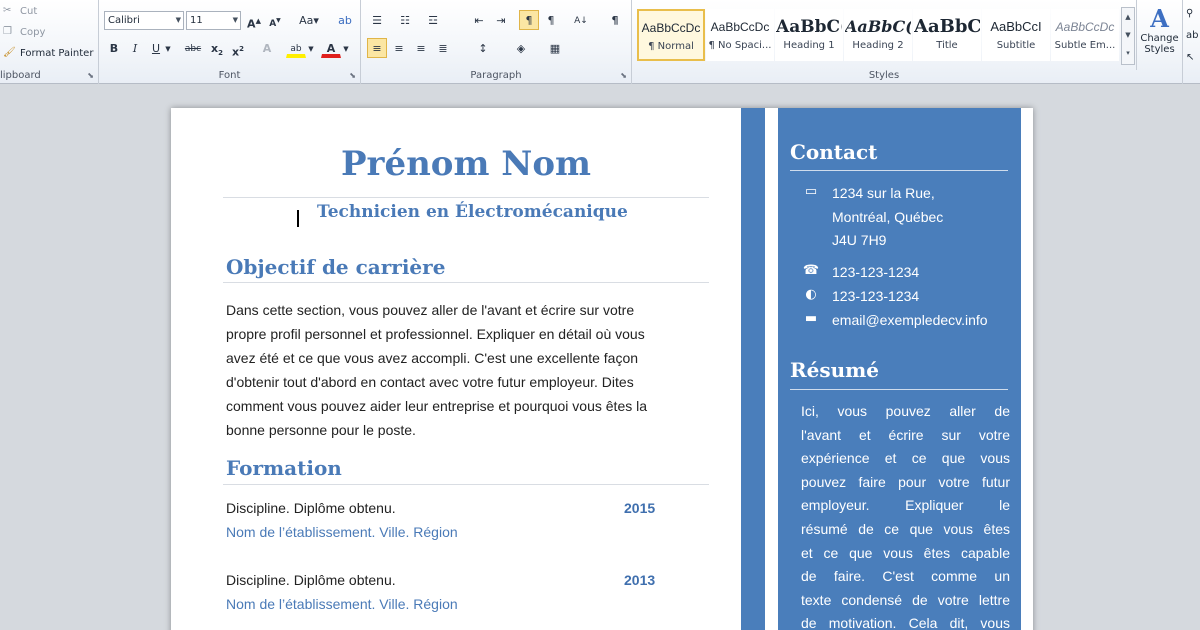  Describe the element at coordinates (275, 20) in the screenshot. I see `shrink-font-icon: A▼` at that location.